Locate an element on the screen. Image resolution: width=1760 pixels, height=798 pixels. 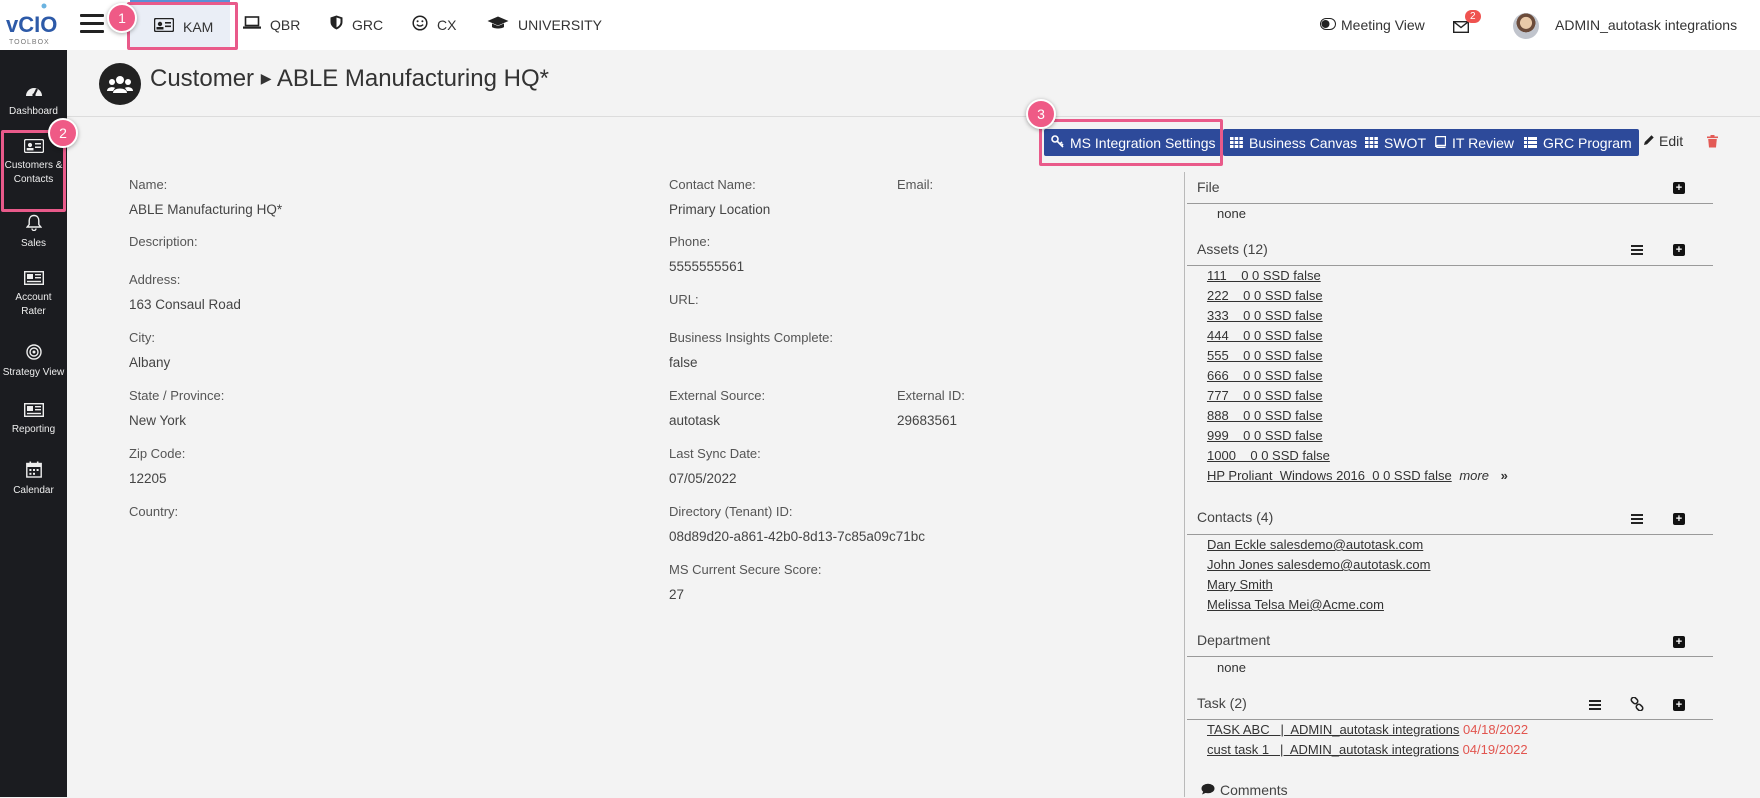
highlight-kam-tab is located at coordinates (182, 26).